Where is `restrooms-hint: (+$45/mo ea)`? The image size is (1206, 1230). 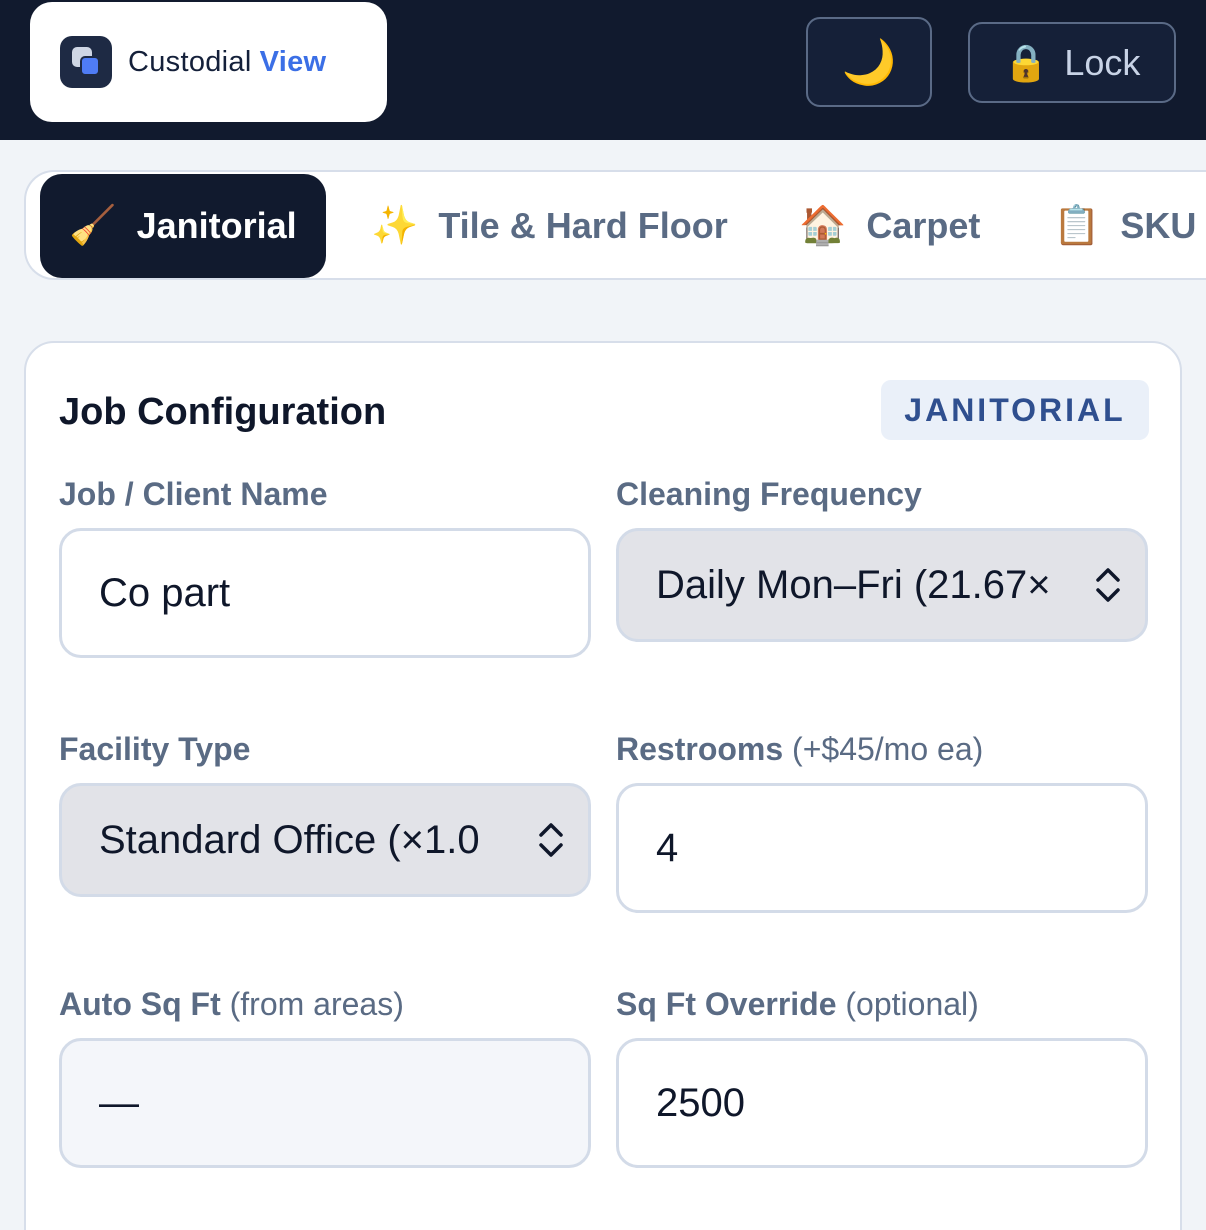 restrooms-hint: (+$45/mo ea) is located at coordinates (888, 749).